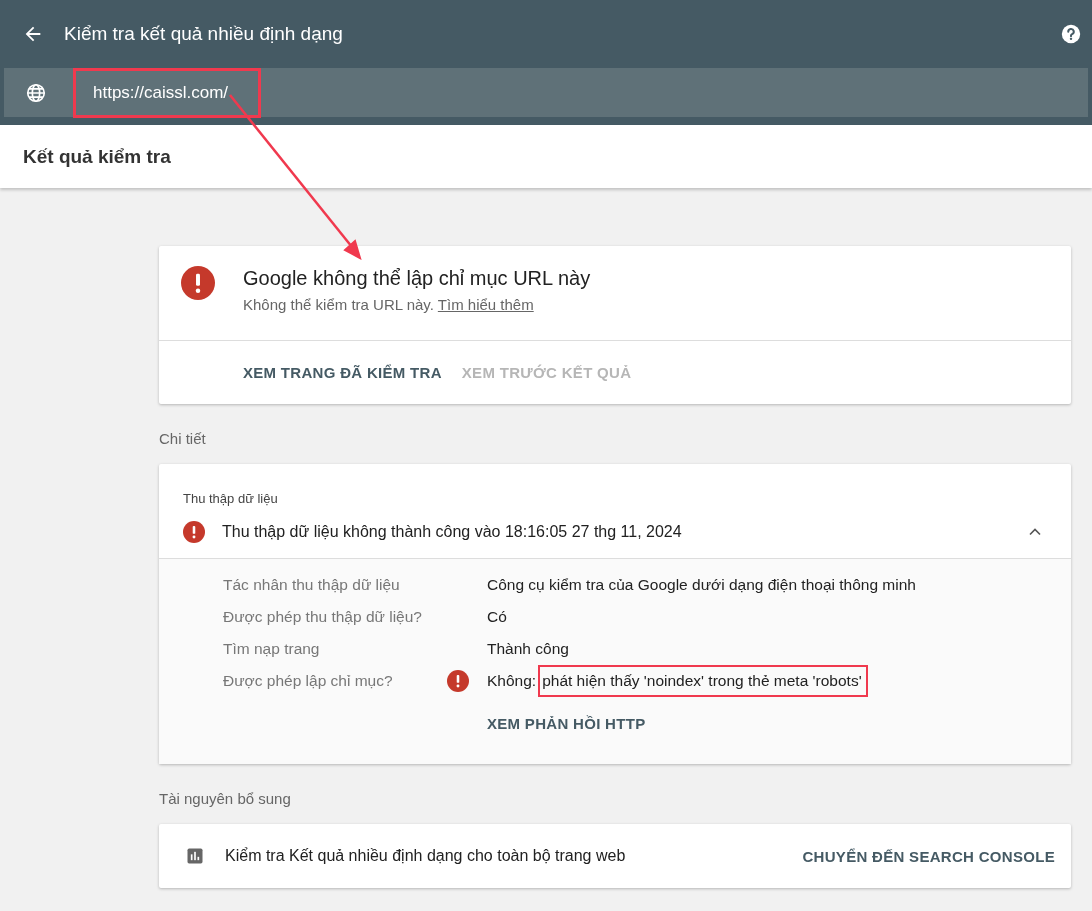 This screenshot has height=911, width=1092. Describe the element at coordinates (497, 617) in the screenshot. I see `detail-value: Có` at that location.